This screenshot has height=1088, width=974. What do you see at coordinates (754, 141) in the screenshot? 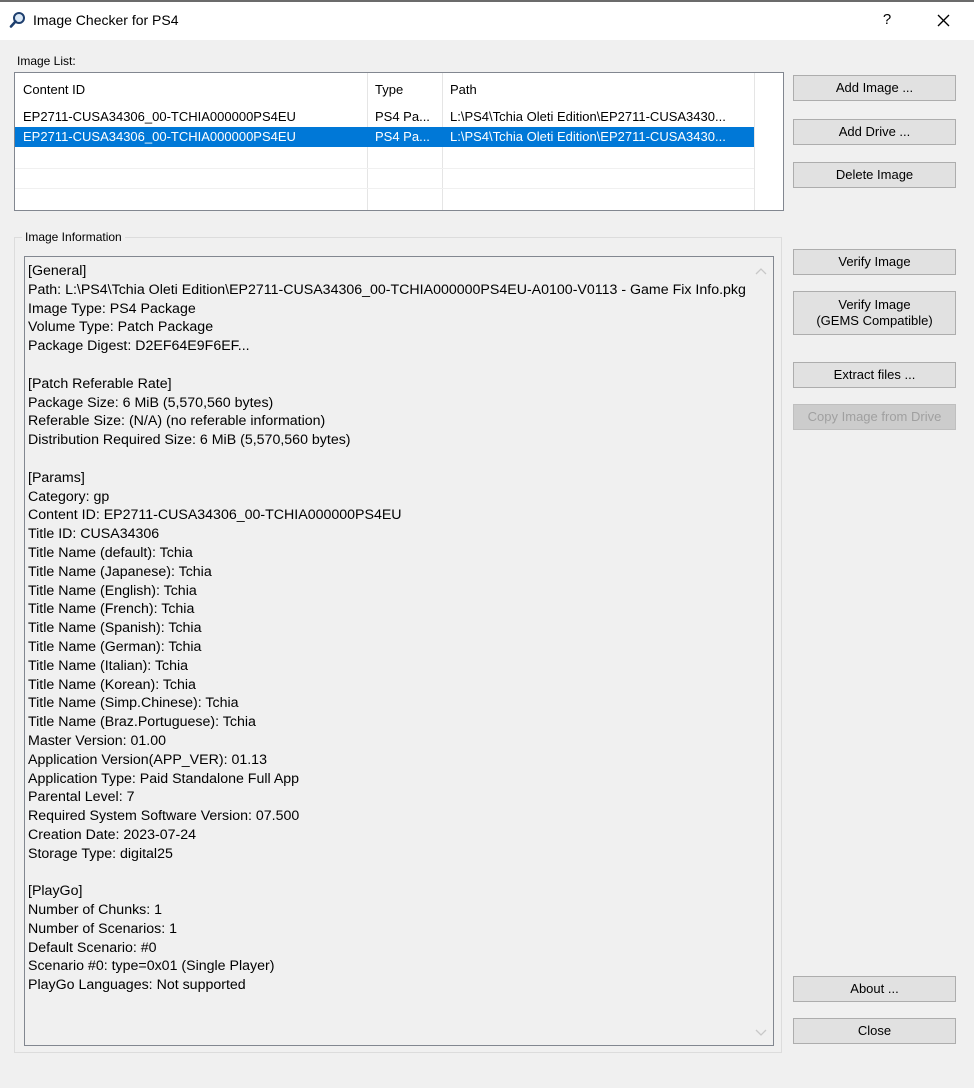
I see `column-divider` at bounding box center [754, 141].